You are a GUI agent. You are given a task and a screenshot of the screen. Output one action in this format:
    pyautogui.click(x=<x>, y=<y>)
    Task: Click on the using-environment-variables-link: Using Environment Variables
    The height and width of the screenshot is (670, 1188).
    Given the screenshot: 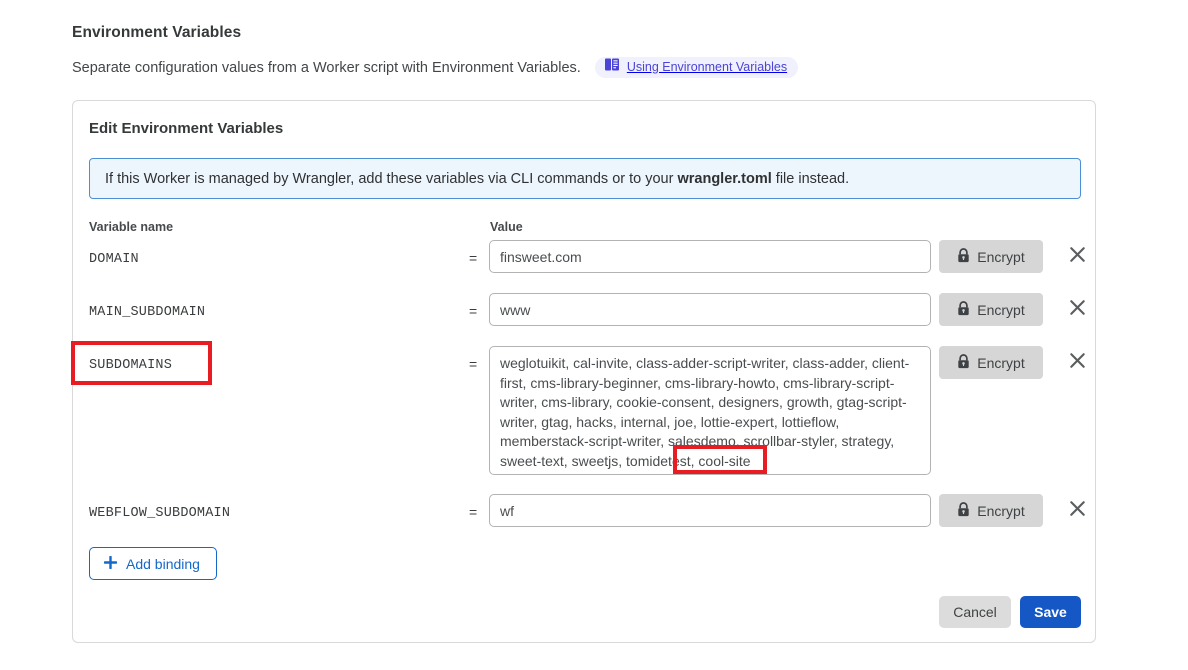 What is the action you would take?
    pyautogui.click(x=696, y=67)
    